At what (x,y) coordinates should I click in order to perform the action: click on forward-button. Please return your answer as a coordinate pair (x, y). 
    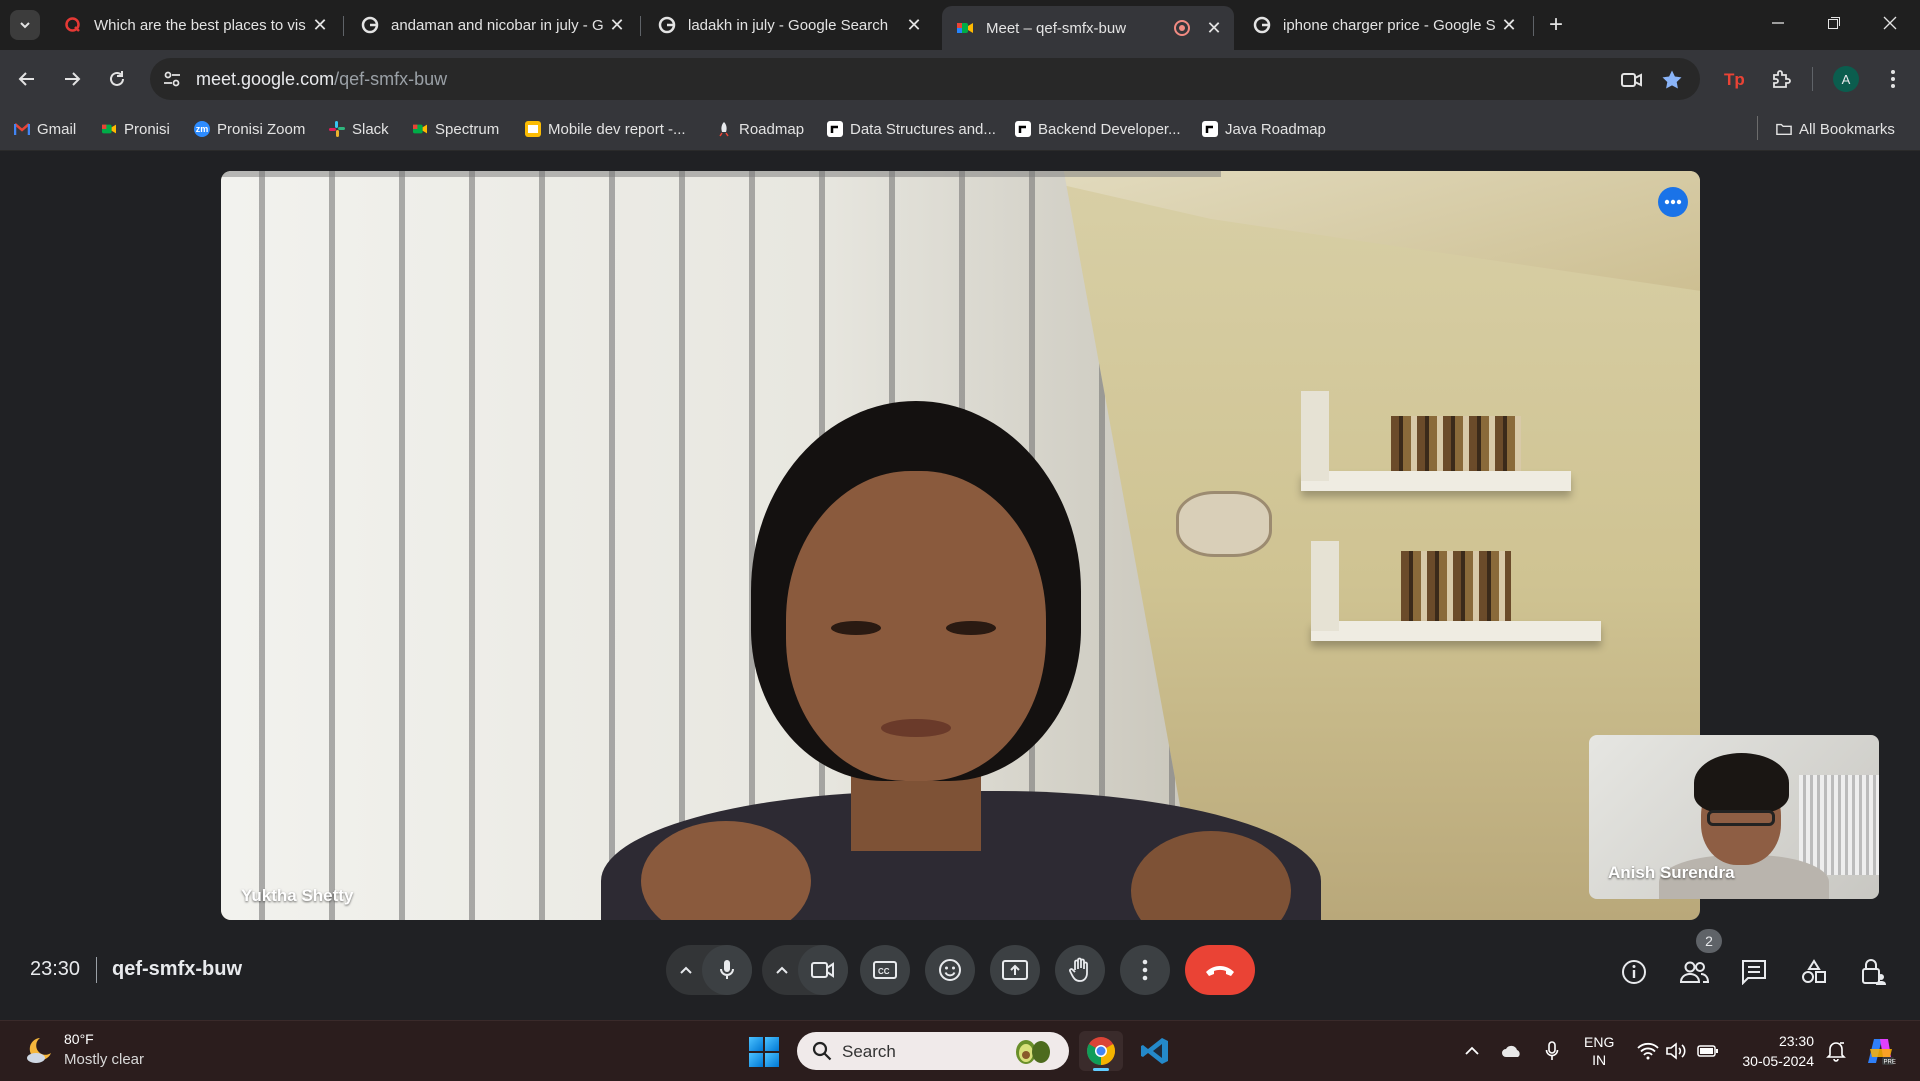
    Looking at the image, I should click on (72, 79).